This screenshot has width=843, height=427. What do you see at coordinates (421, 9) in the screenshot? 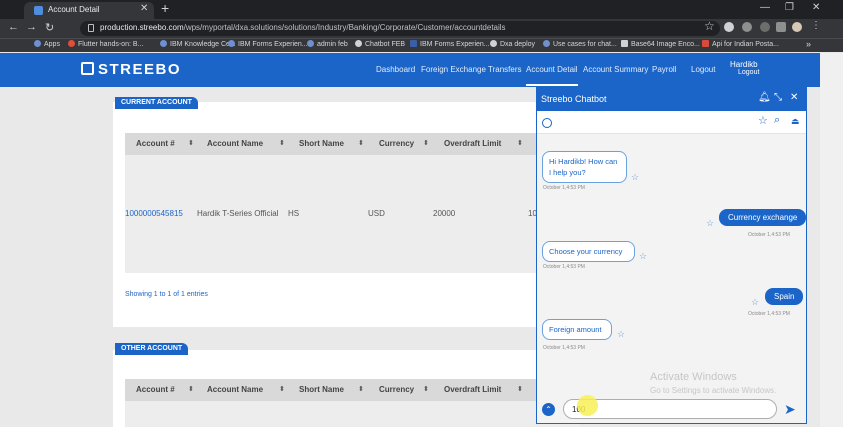
I see `browser-tab-bar: Account Detail ✕ + — ❐ ✕` at bounding box center [421, 9].